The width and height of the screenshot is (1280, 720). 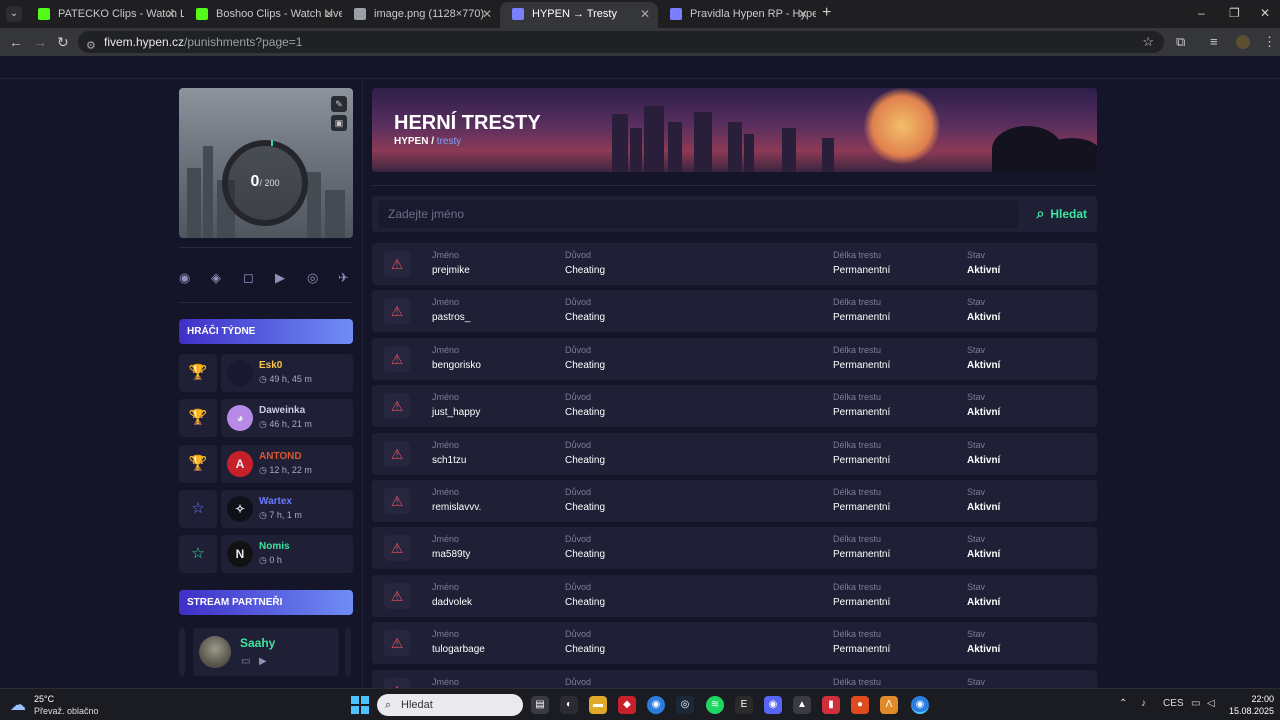 I want to click on player-name: pastros_, so click(x=451, y=317).